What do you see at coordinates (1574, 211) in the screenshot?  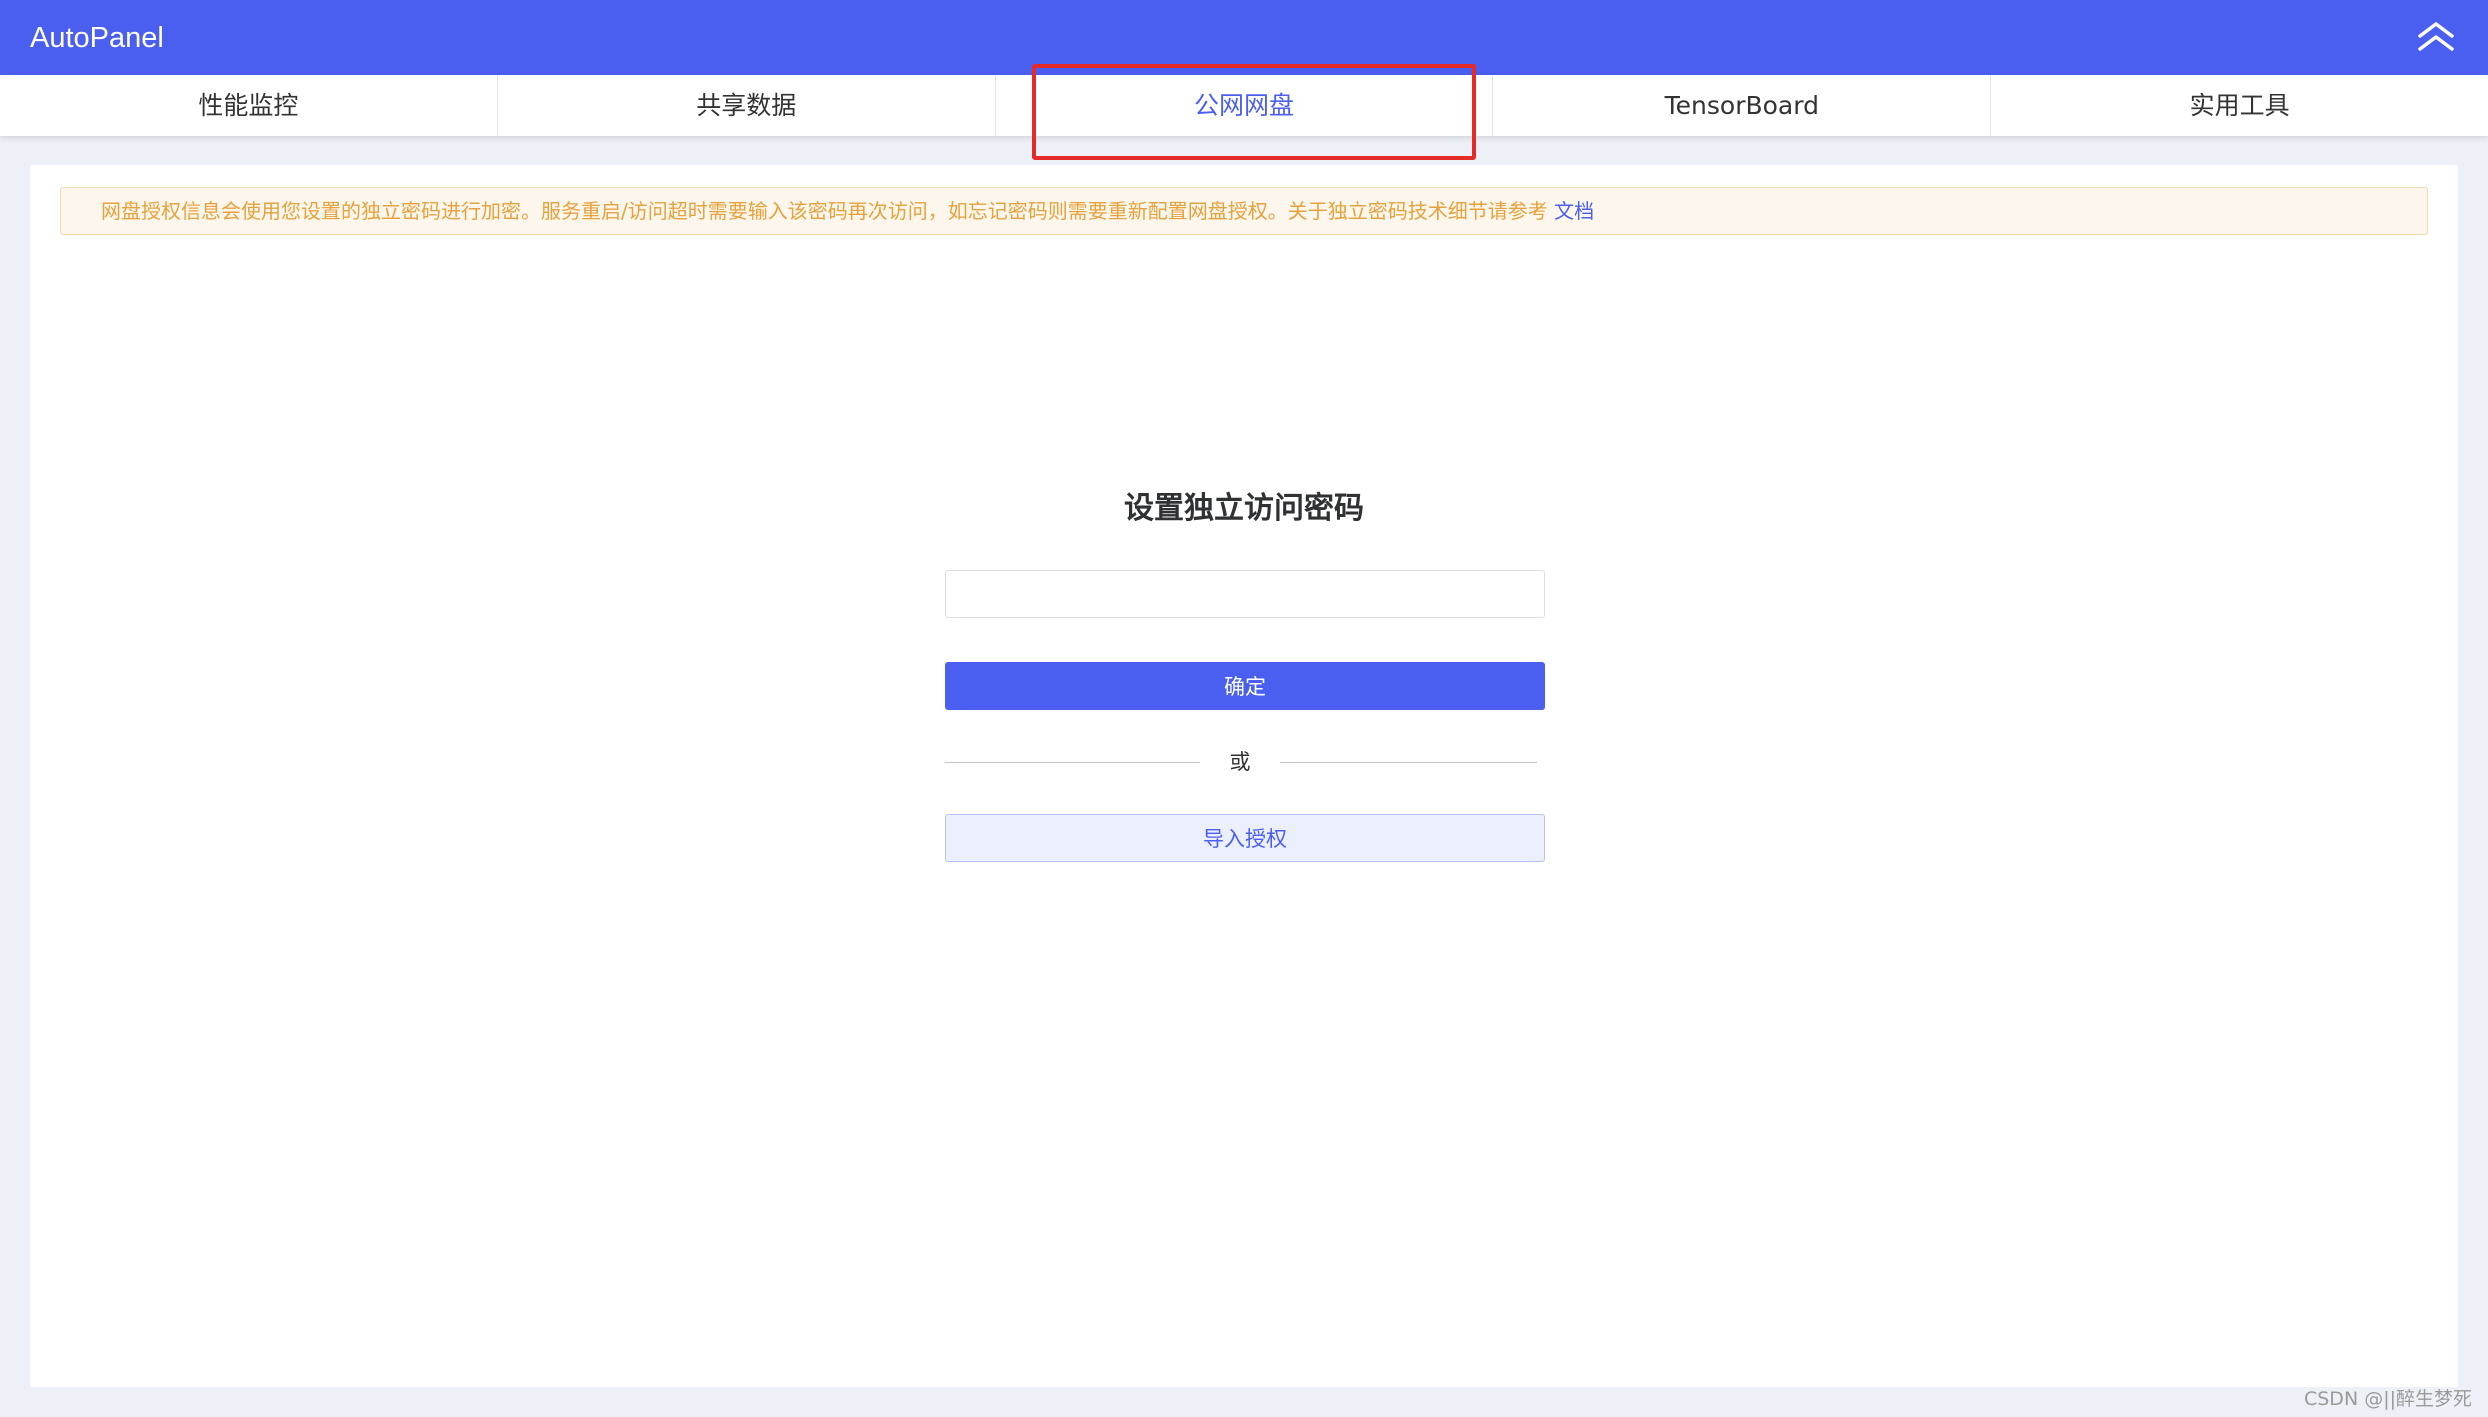 I see `docs-link: 文档` at bounding box center [1574, 211].